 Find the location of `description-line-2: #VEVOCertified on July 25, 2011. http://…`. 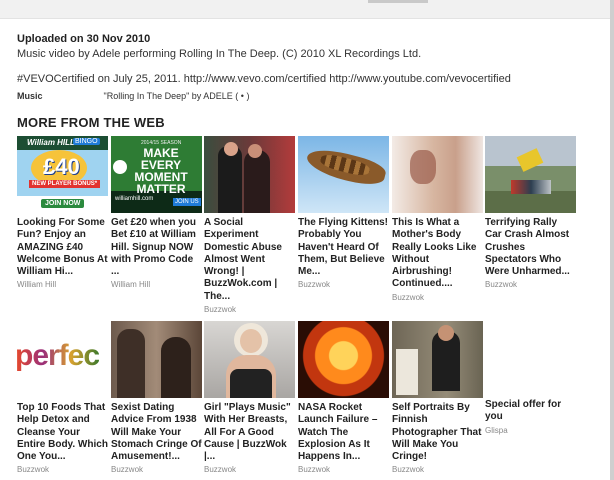

description-line-2: #VEVOCertified on July 25, 2011. http://… is located at coordinates (297, 79).